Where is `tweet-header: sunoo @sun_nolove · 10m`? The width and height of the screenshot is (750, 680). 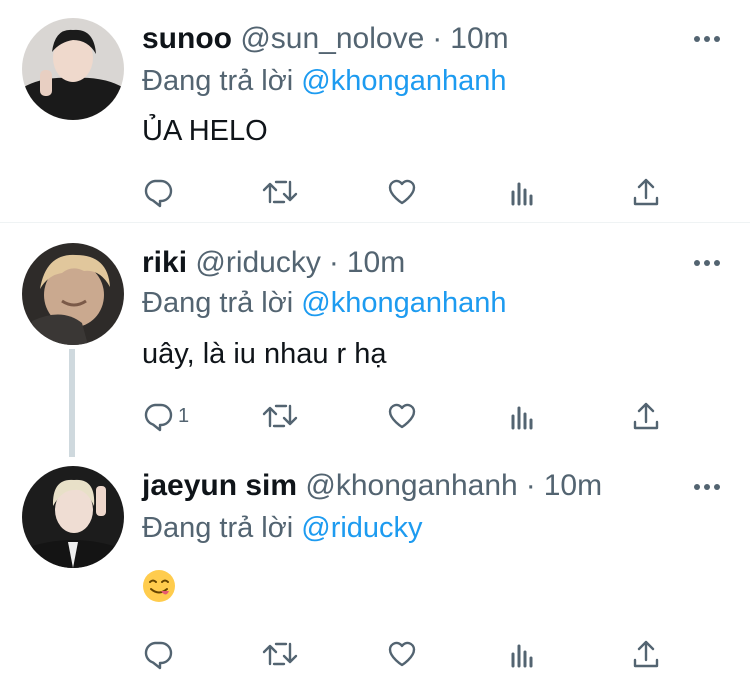
tweet-header: sunoo @sun_nolove · 10m is located at coordinates (325, 39).